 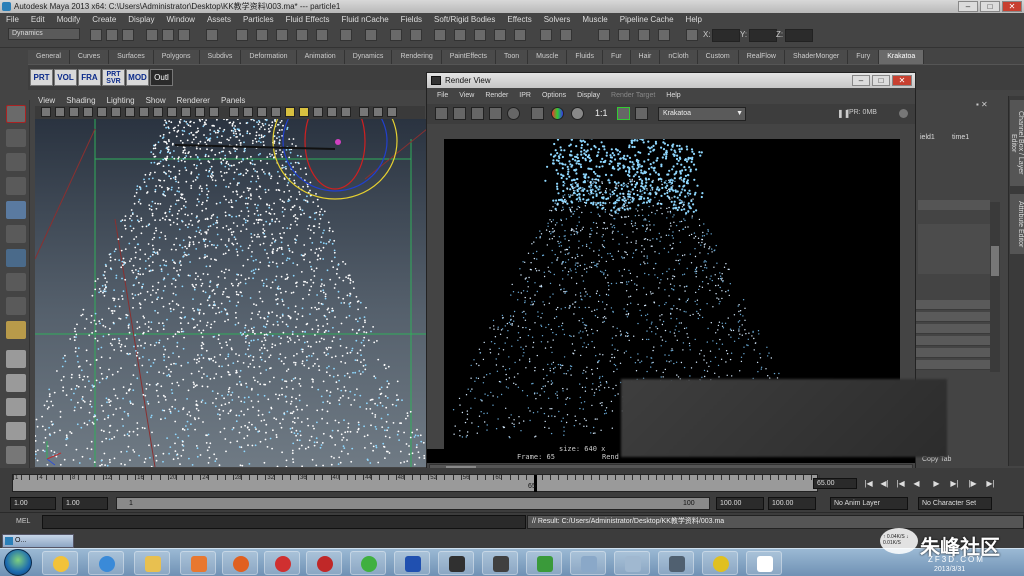 What do you see at coordinates (233, 100) in the screenshot?
I see `vp-menu-panels: Panels` at bounding box center [233, 100].